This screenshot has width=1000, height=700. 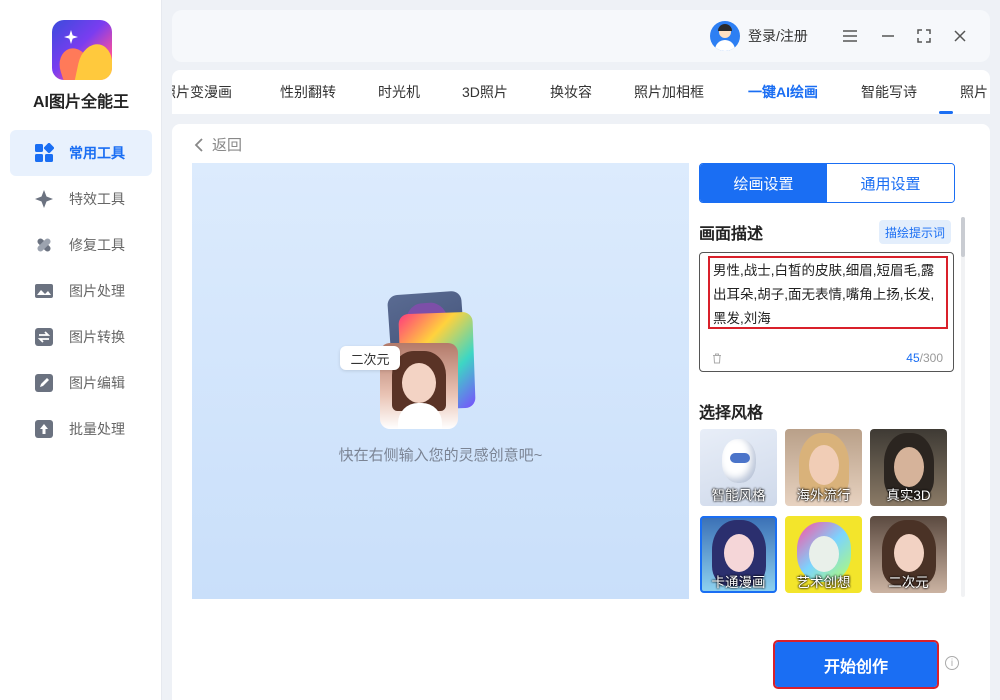 What do you see at coordinates (44, 199) in the screenshot?
I see `sparkle-icon` at bounding box center [44, 199].